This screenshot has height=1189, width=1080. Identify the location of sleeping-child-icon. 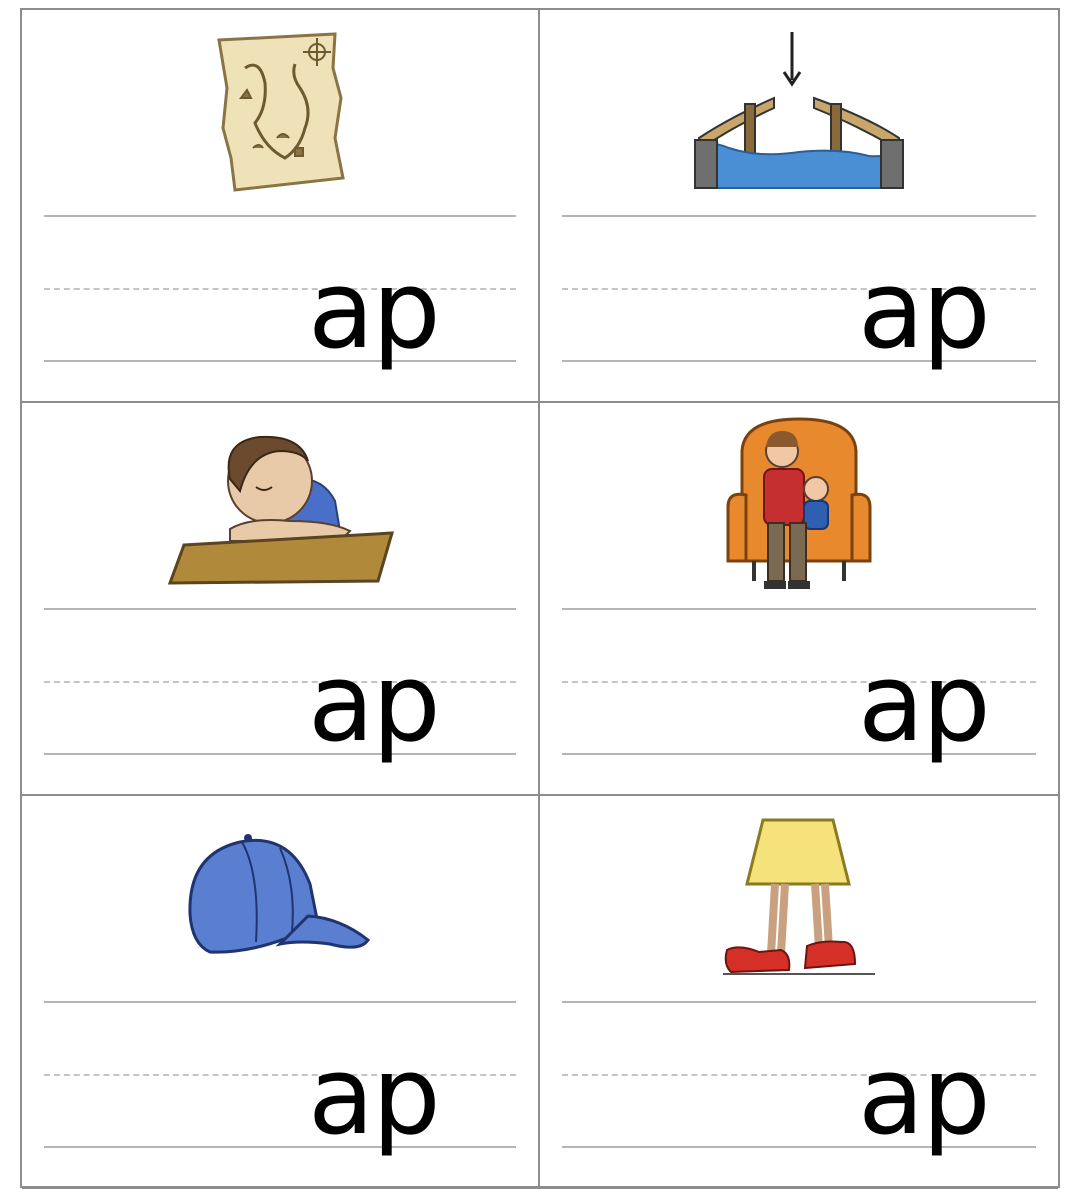
(281, 510).